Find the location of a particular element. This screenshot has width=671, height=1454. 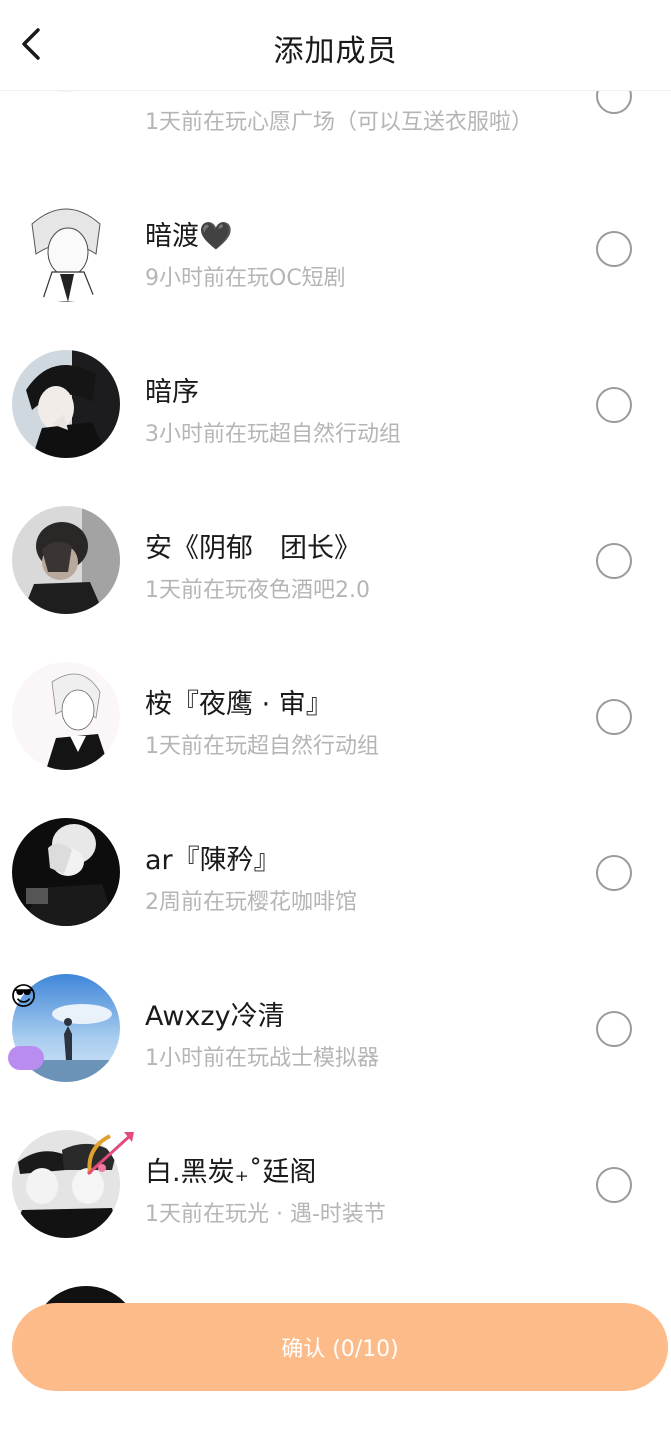

bow-arrow-sticker-icon is located at coordinates (110, 1154).